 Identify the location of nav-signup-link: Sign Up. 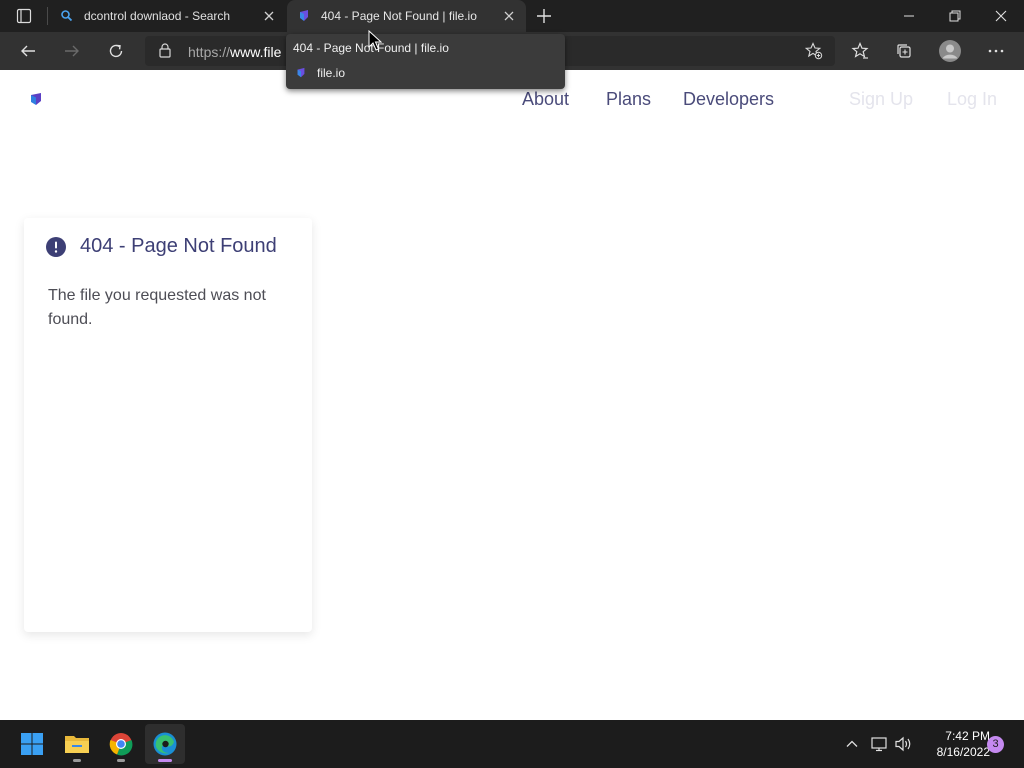
(881, 99).